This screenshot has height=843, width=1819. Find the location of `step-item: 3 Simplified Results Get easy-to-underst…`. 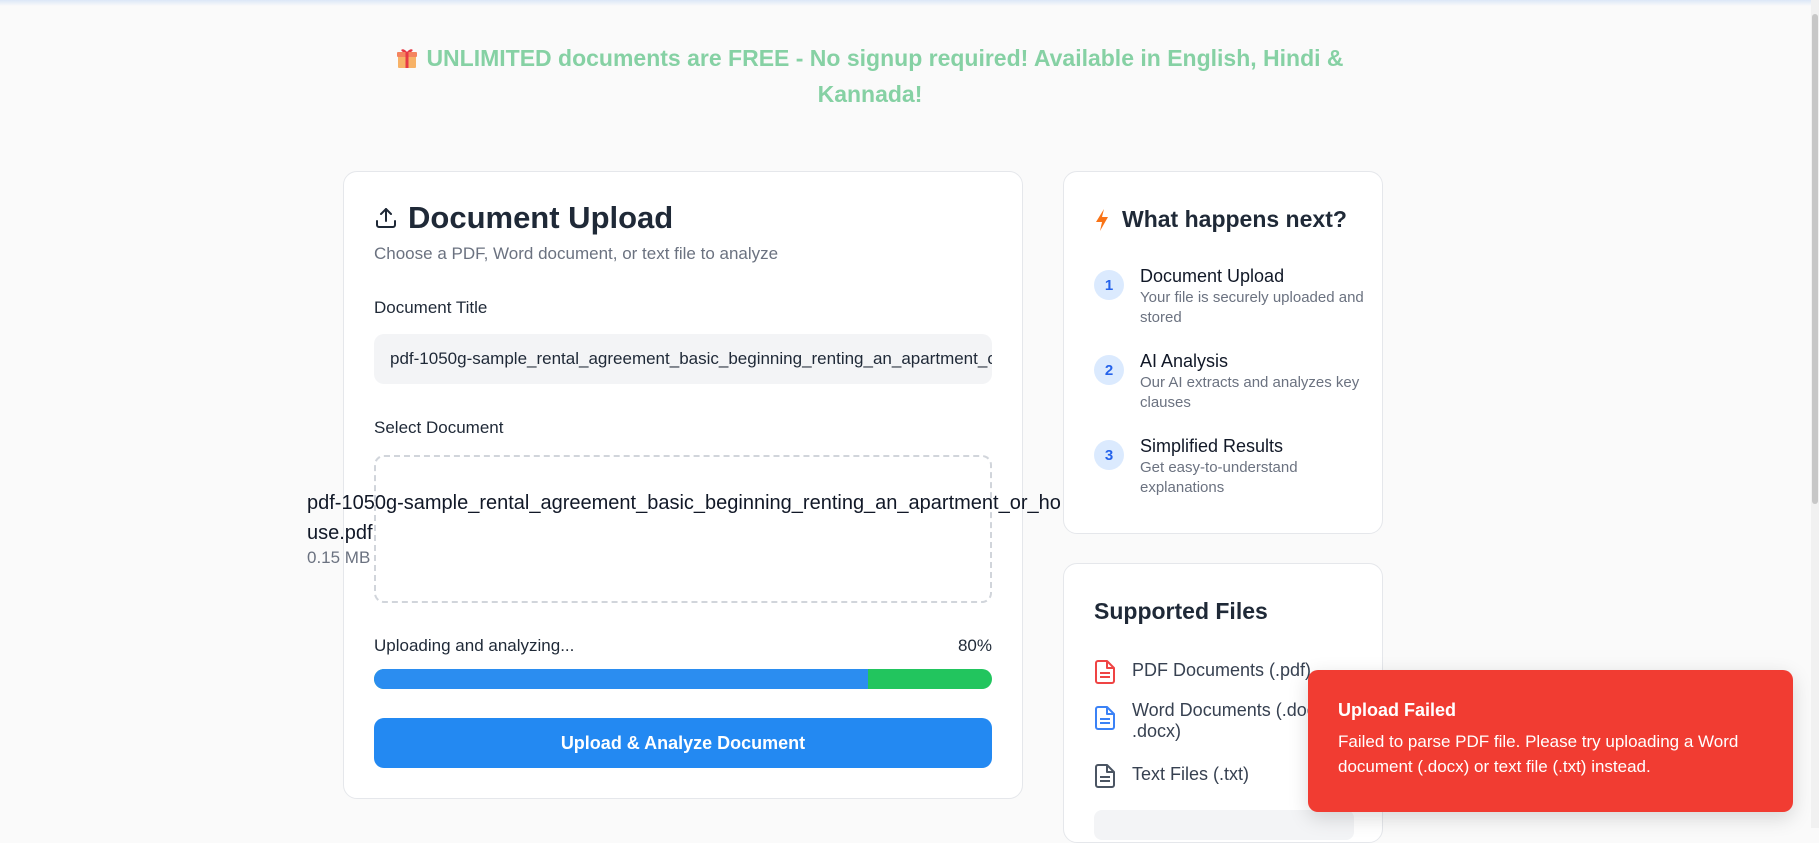

step-item: 3 Simplified Results Get easy-to-underst… is located at coordinates (1229, 466).